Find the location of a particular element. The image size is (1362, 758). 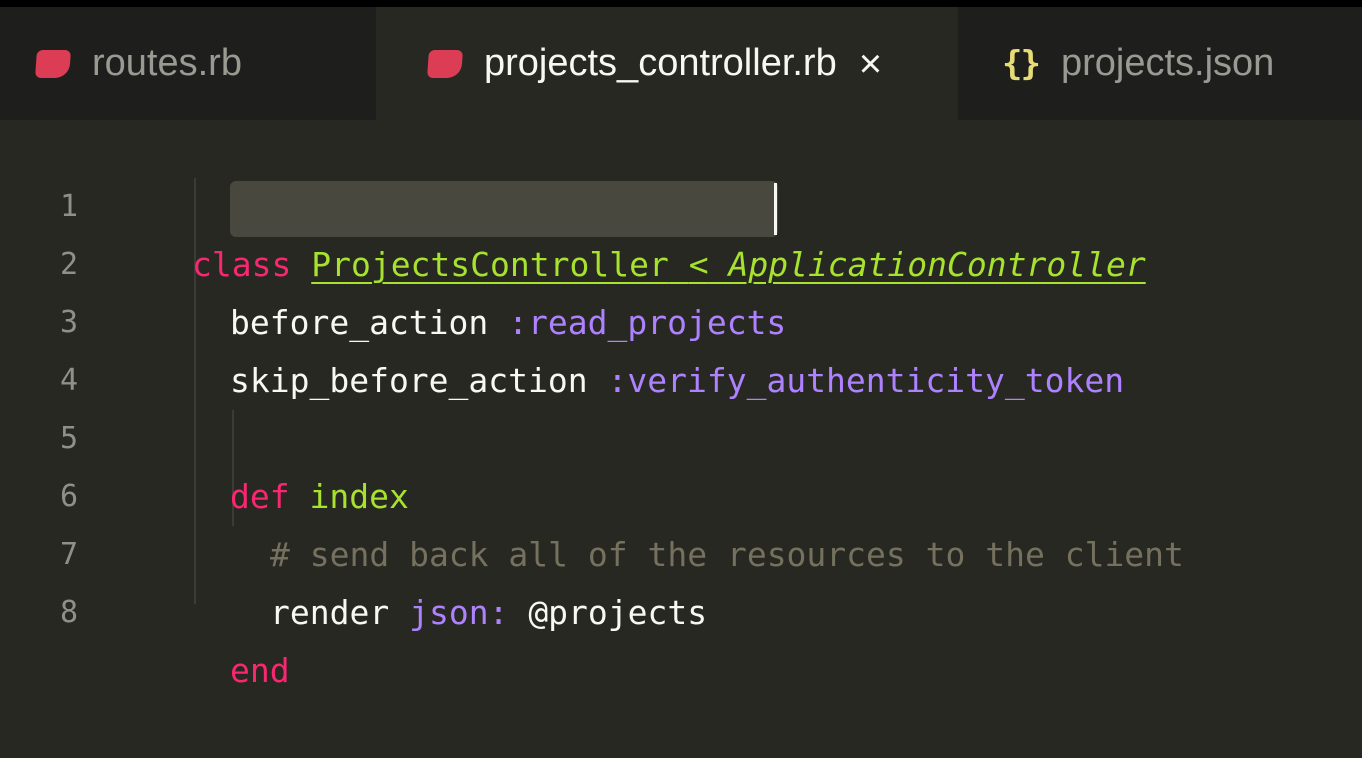

close-icon: × is located at coordinates (870, 64).